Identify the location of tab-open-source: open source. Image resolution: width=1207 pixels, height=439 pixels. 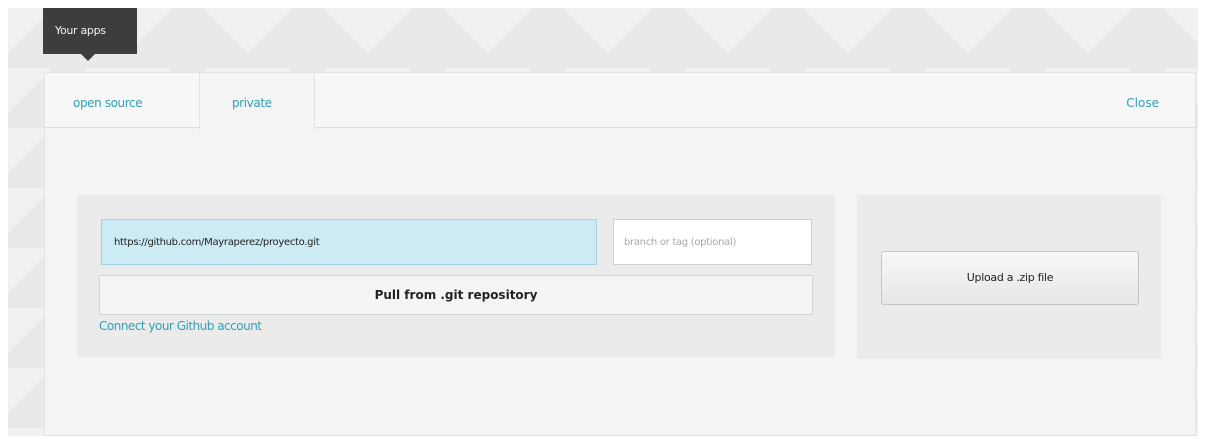
(108, 100).